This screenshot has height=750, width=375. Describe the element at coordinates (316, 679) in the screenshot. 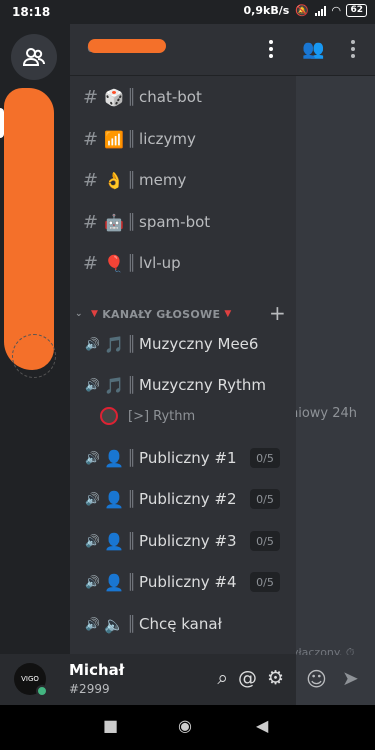

I see `emoji-icon: ☺` at that location.